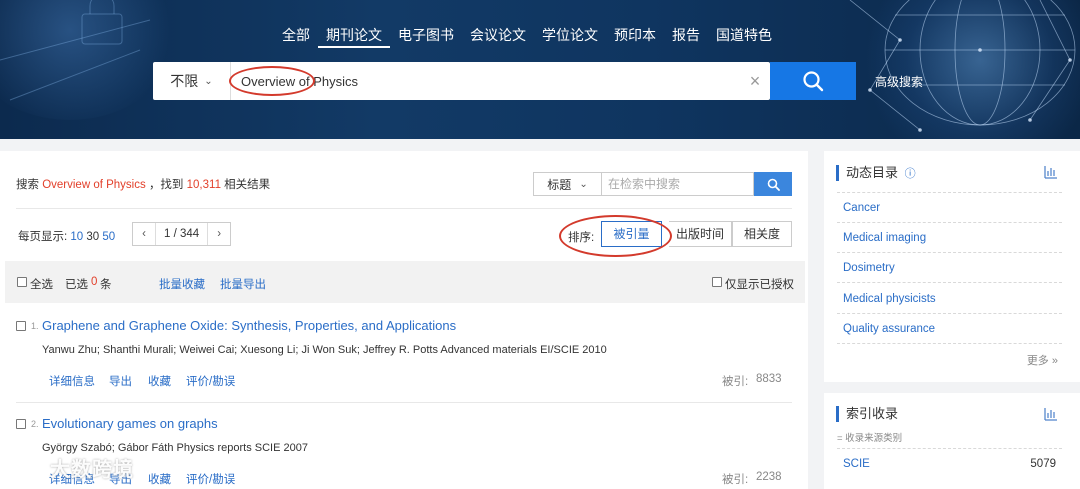  What do you see at coordinates (75, 50) in the screenshot?
I see `lock-network-decoration` at bounding box center [75, 50].